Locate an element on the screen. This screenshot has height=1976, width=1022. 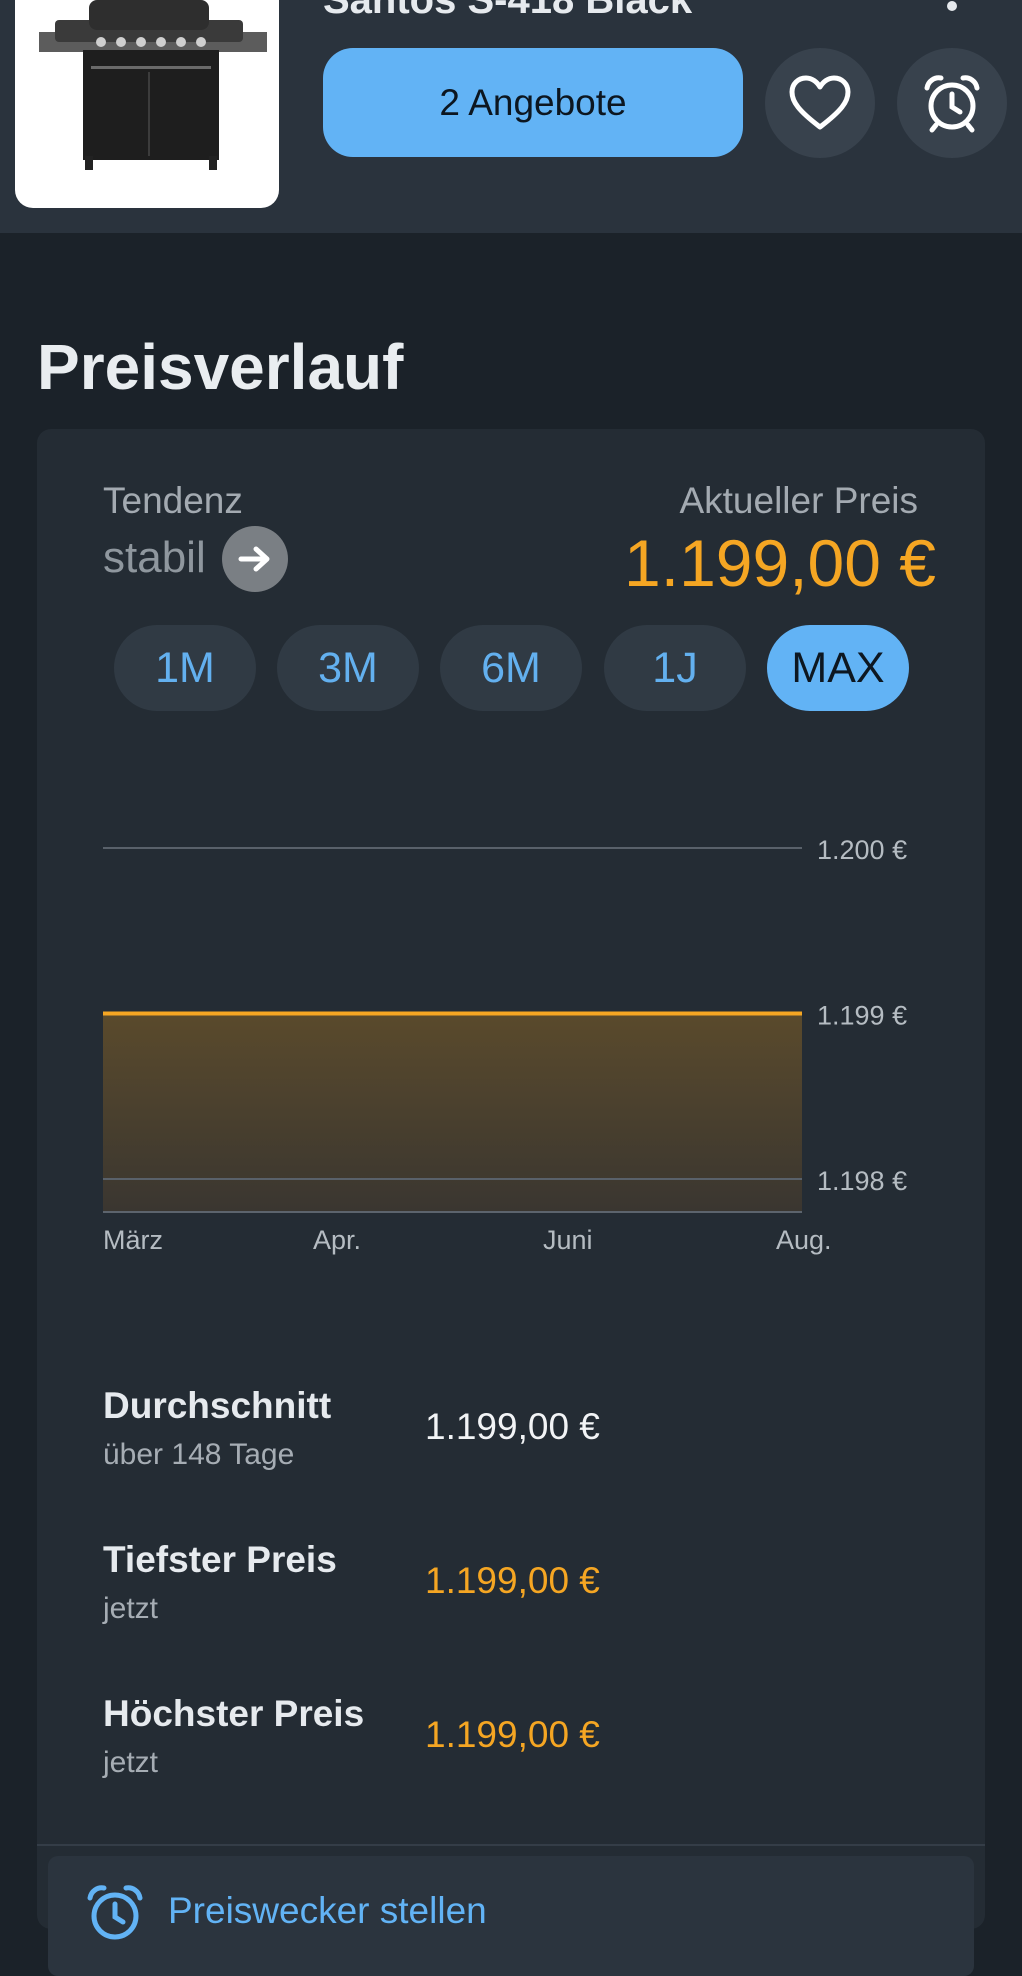
grill-image is located at coordinates (153, 85).